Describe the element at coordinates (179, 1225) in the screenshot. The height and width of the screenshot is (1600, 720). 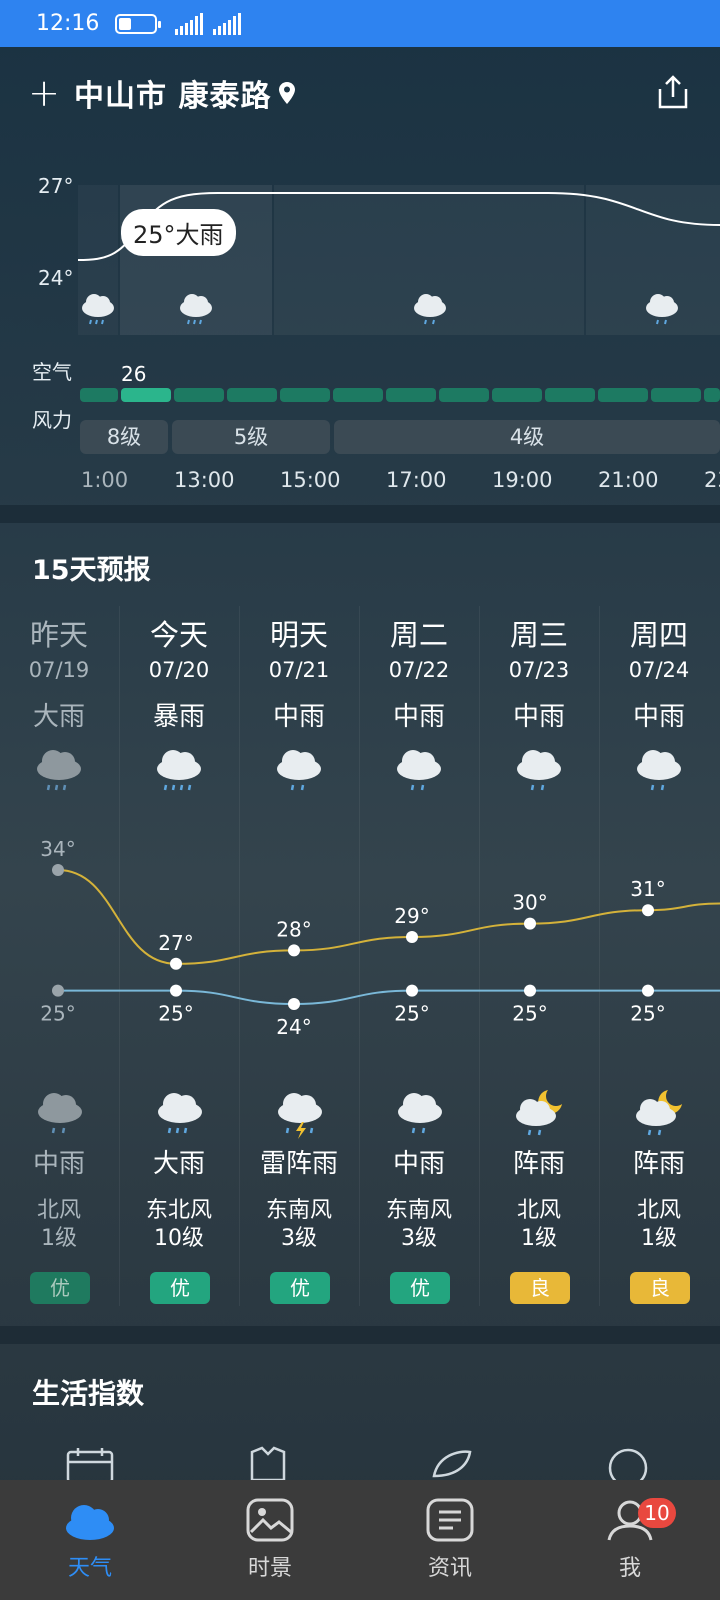
I see `wind-info: 东北风 10级` at that location.